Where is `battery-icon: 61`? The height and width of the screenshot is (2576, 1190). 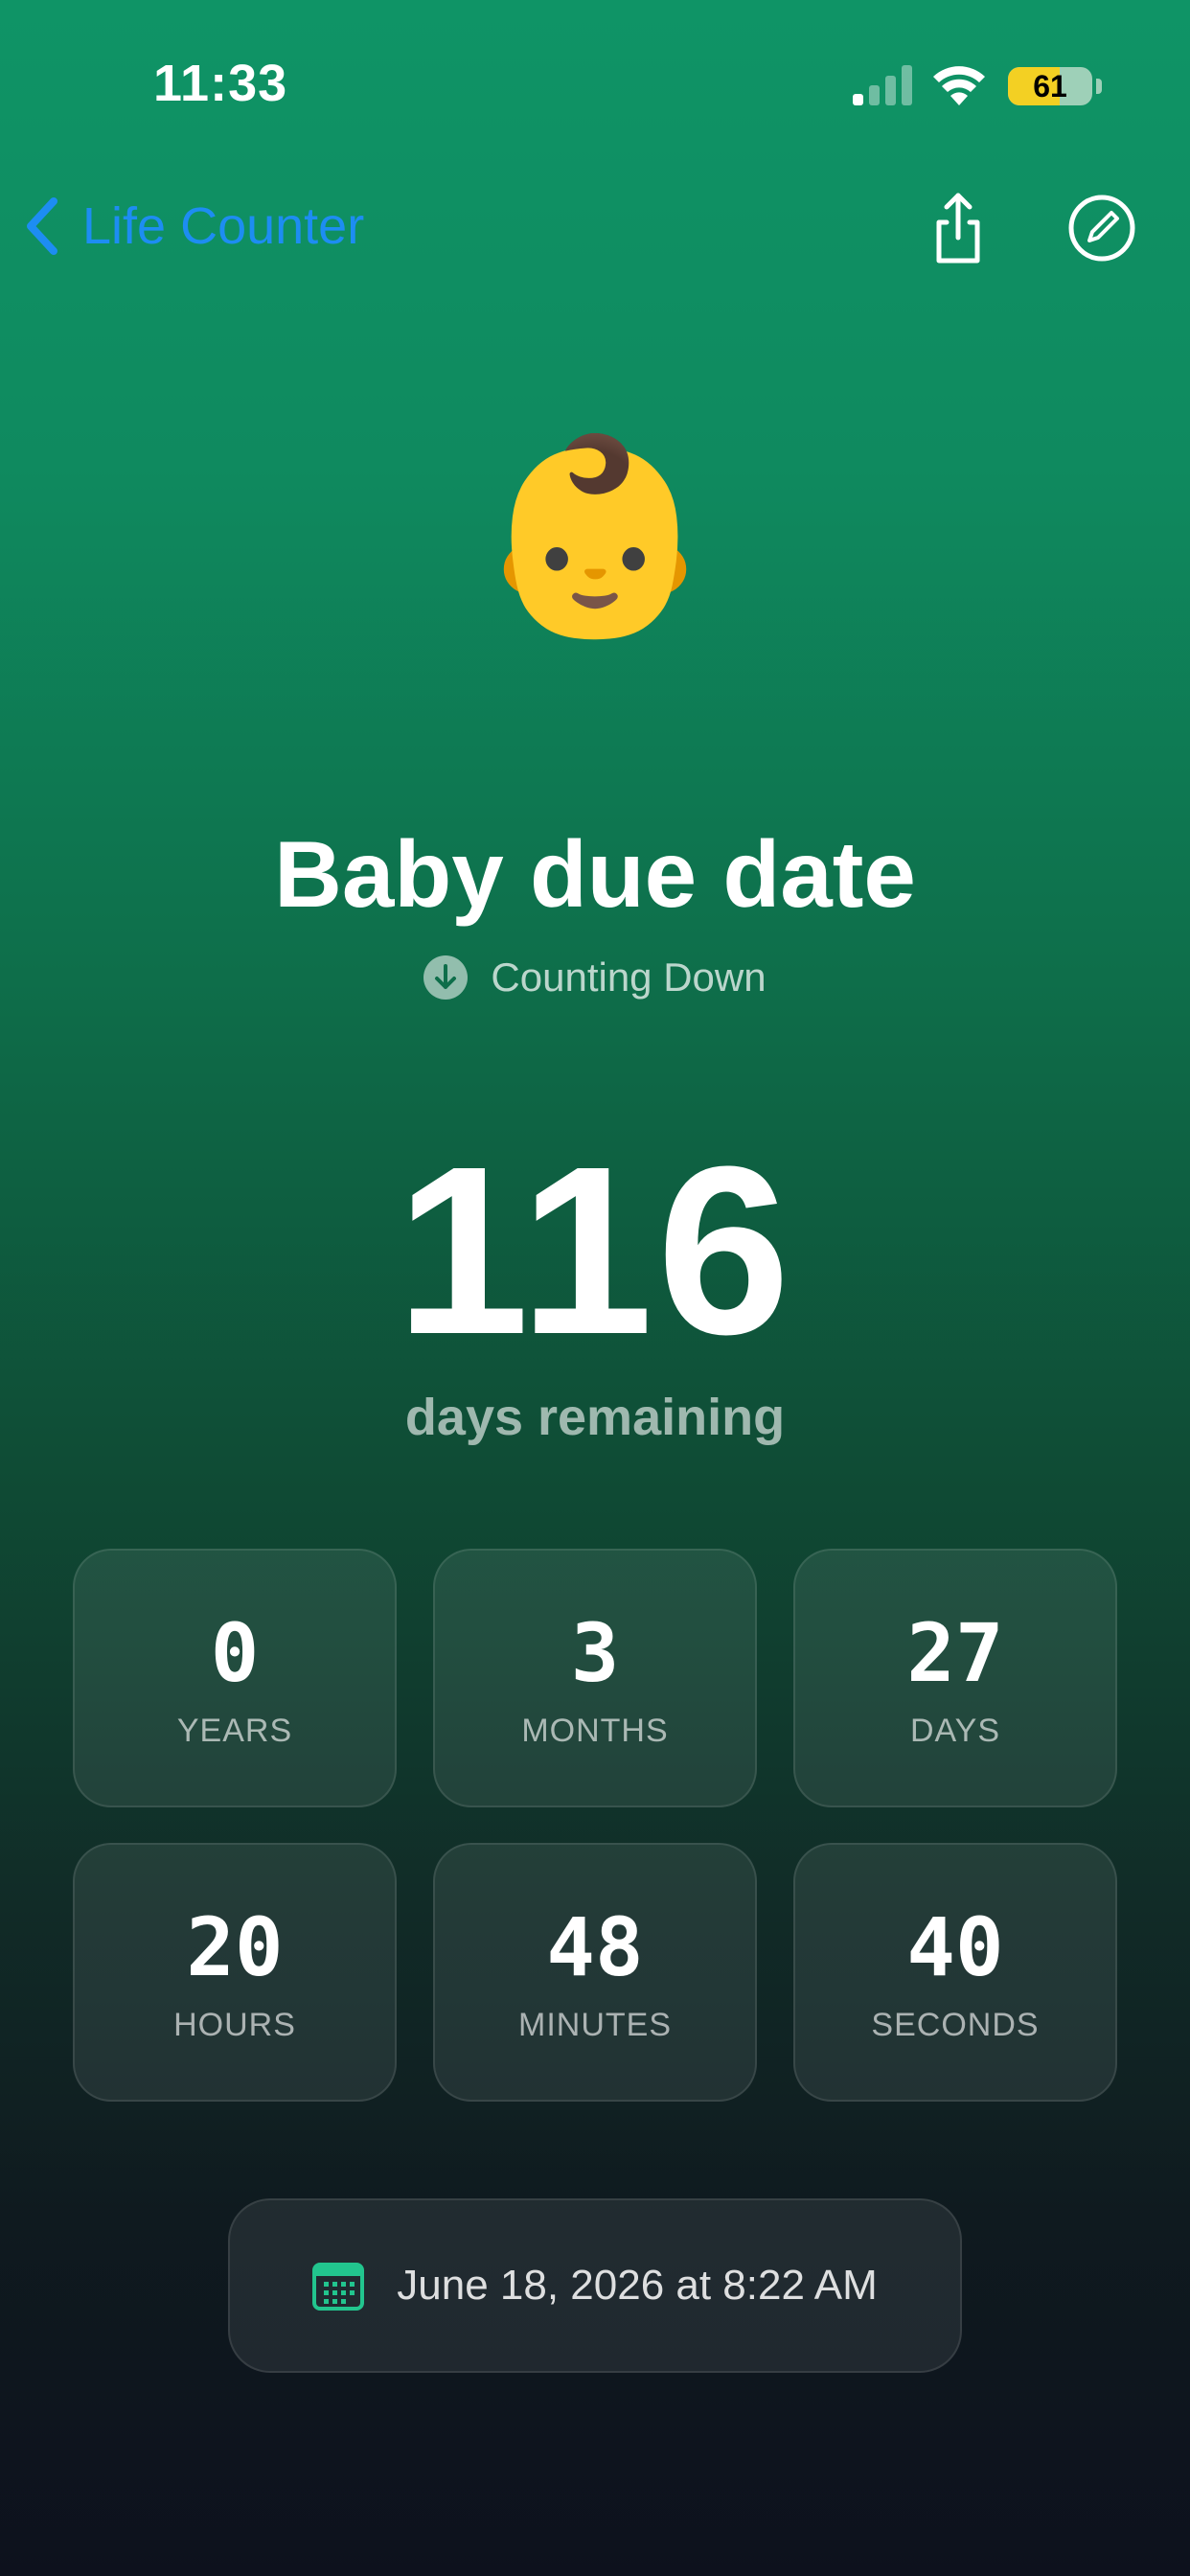
battery-icon: 61 is located at coordinates (1050, 86).